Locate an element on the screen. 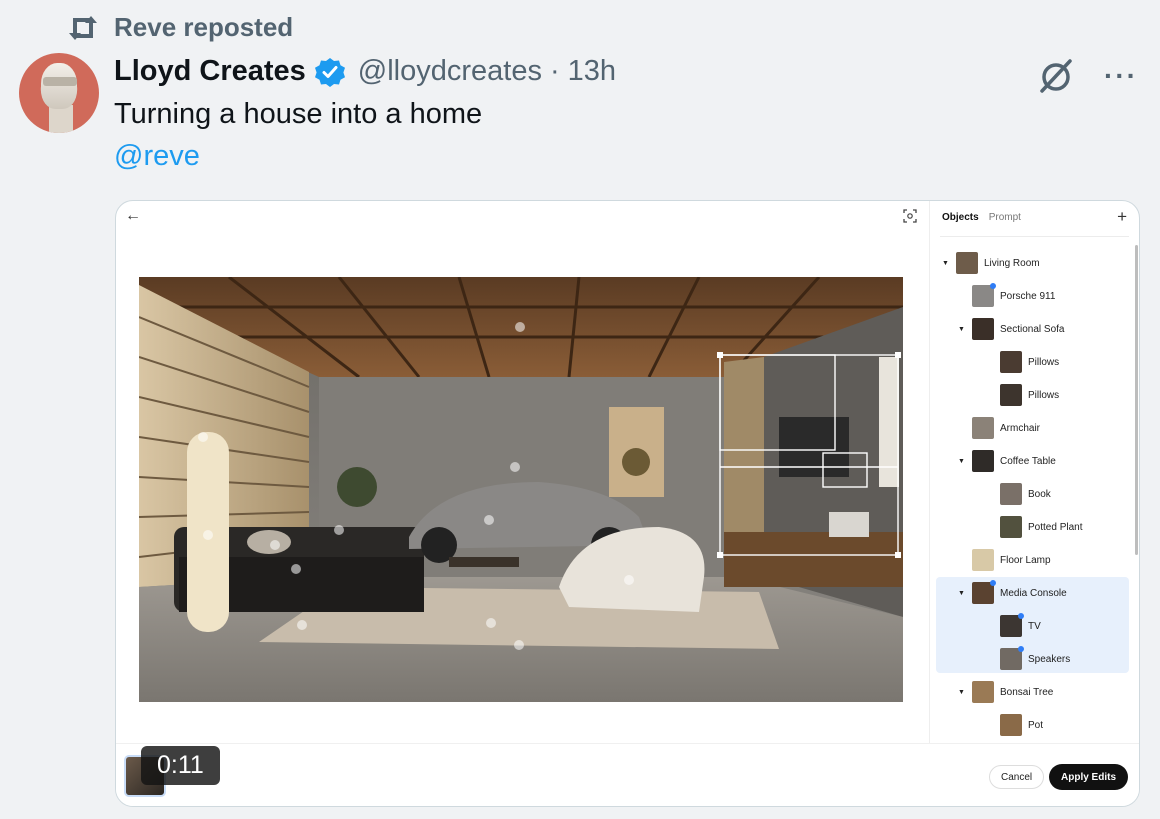  tree-item-label: Book is located at coordinates (1039, 494).